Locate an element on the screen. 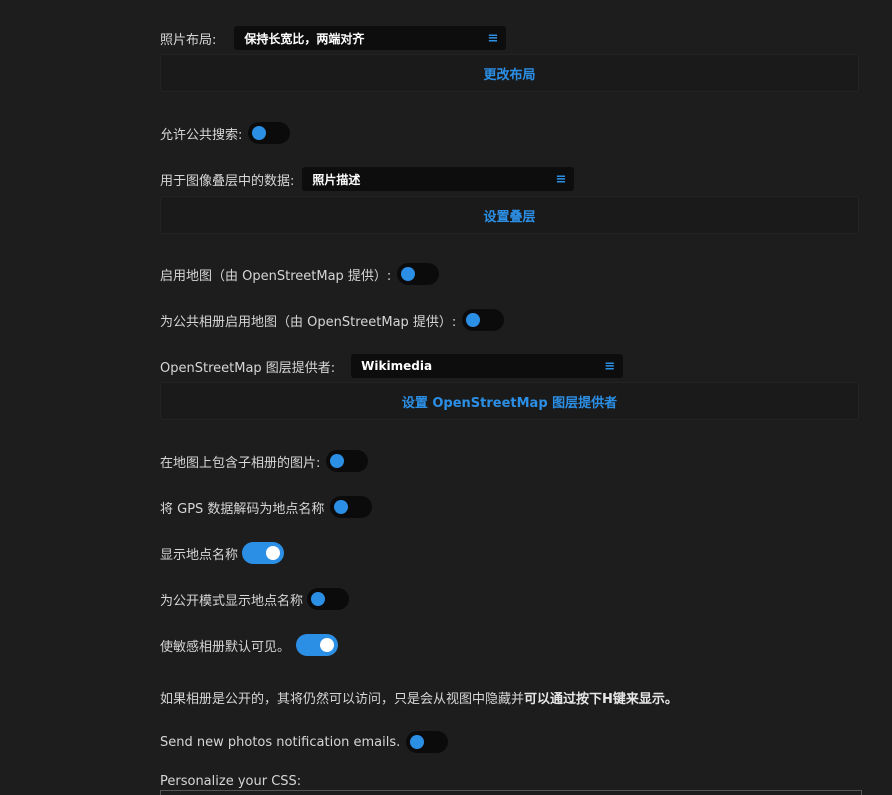 The height and width of the screenshot is (795, 892). map-public-toggle is located at coordinates (483, 320).